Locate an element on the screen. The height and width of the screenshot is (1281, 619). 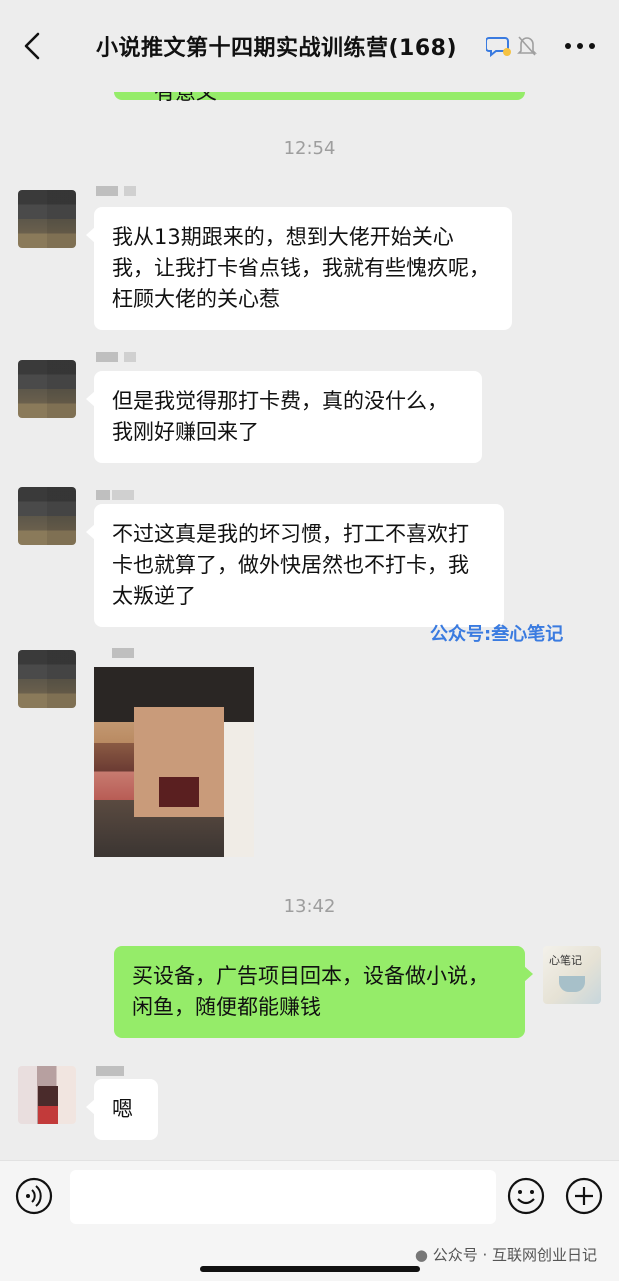
emoji-icon is located at coordinates (526, 1196).